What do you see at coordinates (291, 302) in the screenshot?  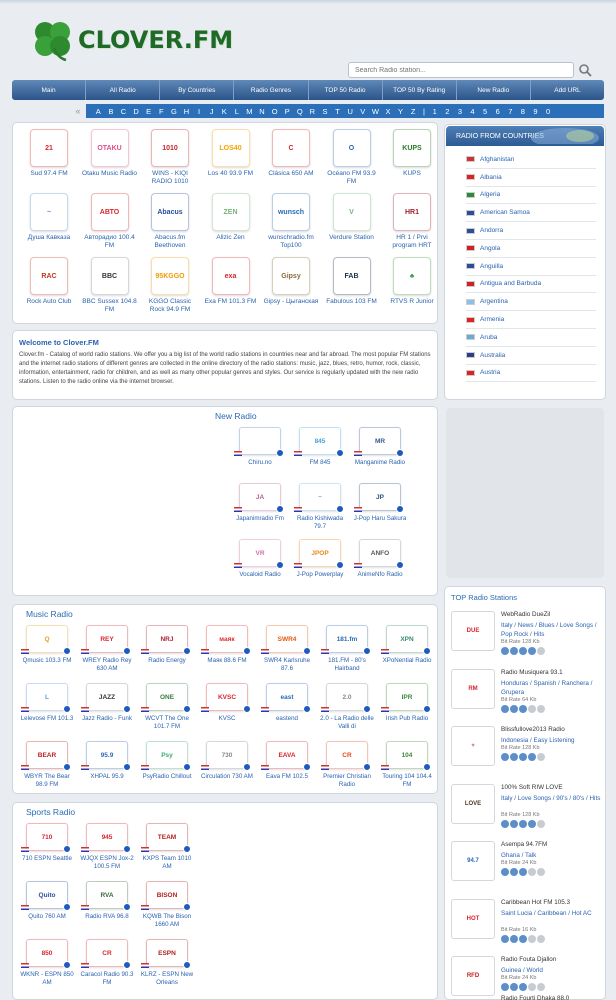 I see `station-name: Gipsy - Цыганская` at bounding box center [291, 302].